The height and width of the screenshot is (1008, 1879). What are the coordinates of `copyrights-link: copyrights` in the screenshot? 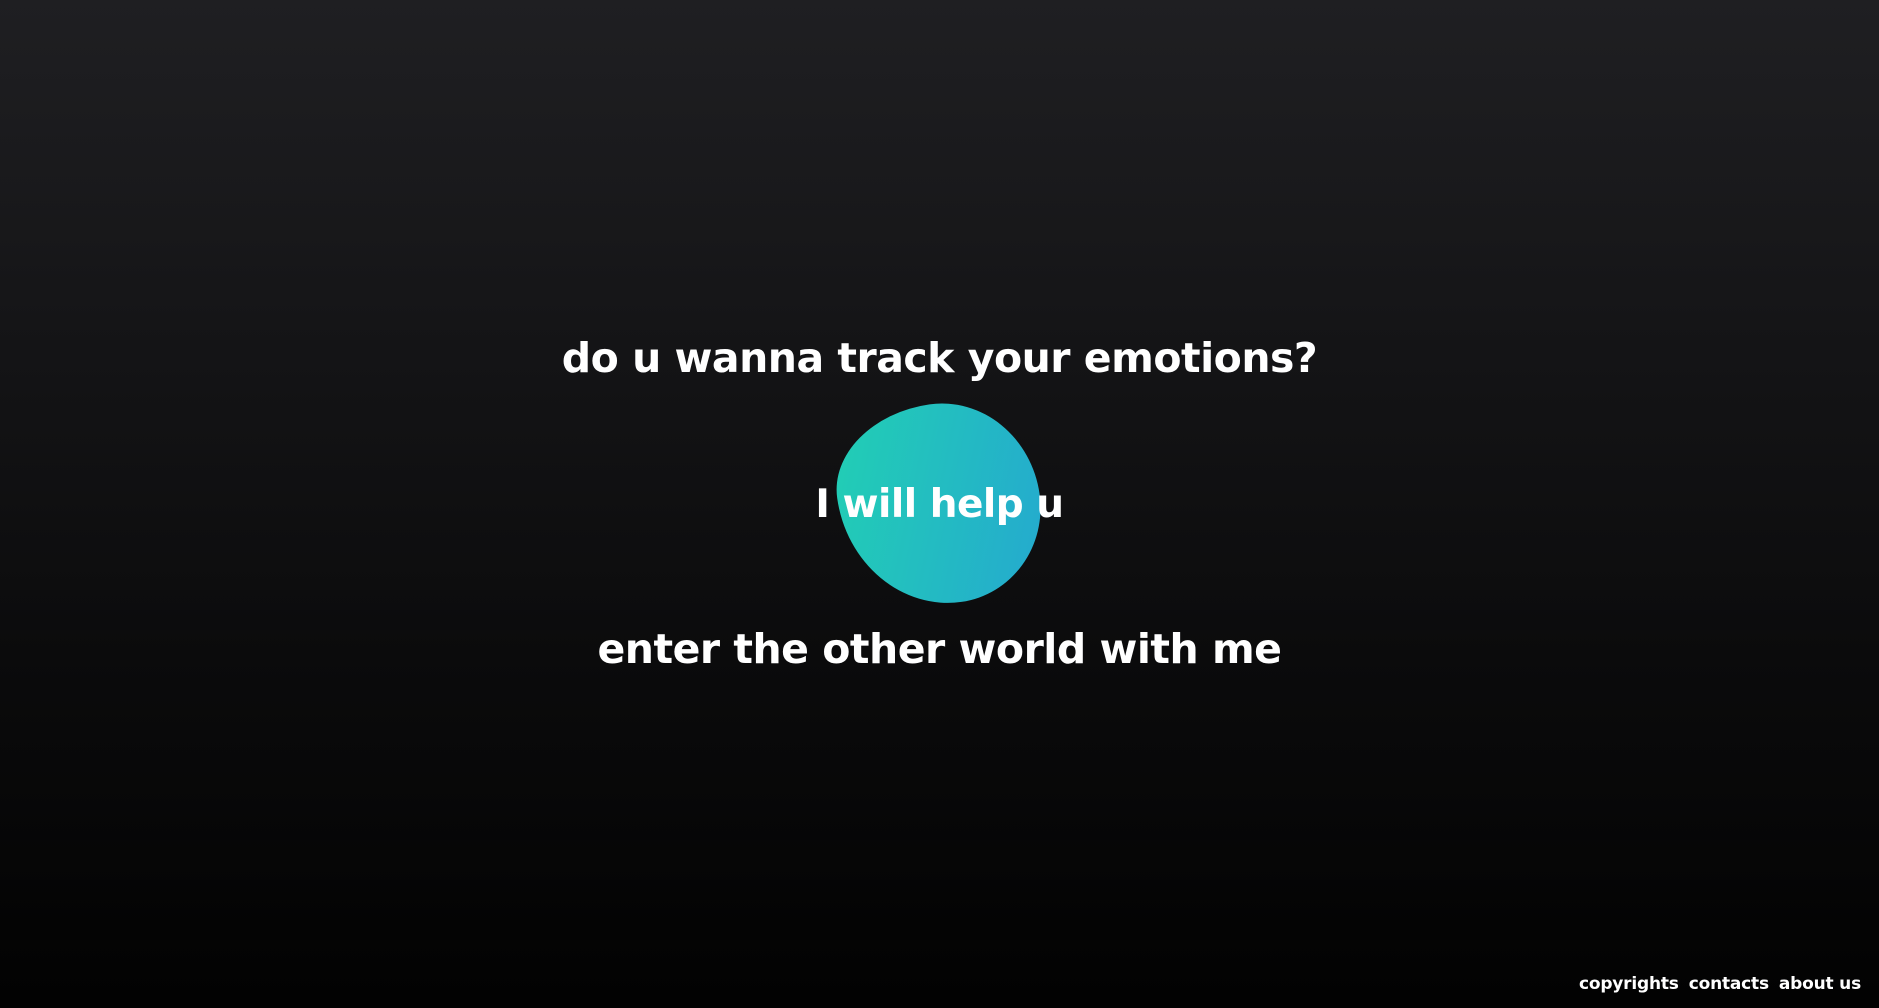 It's located at (1629, 984).